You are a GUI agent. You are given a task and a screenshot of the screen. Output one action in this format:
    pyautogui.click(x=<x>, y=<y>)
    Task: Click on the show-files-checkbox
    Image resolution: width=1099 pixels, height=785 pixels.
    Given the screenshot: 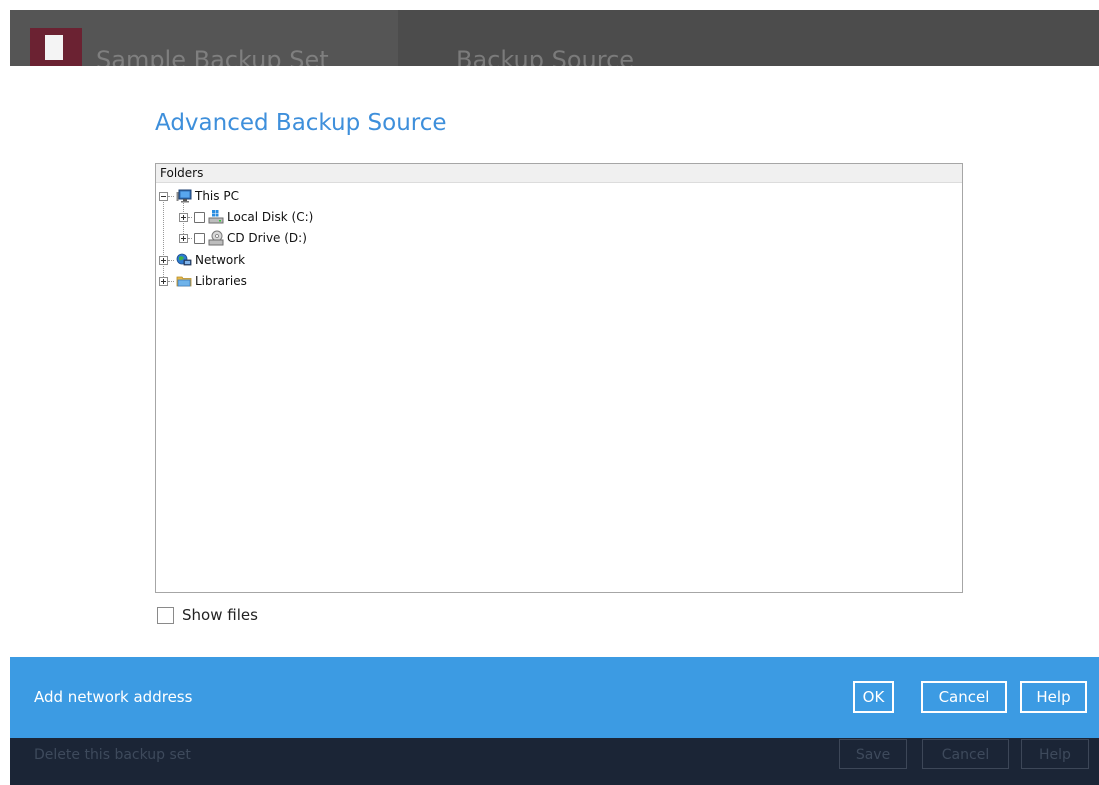 What is the action you would take?
    pyautogui.click(x=165, y=615)
    